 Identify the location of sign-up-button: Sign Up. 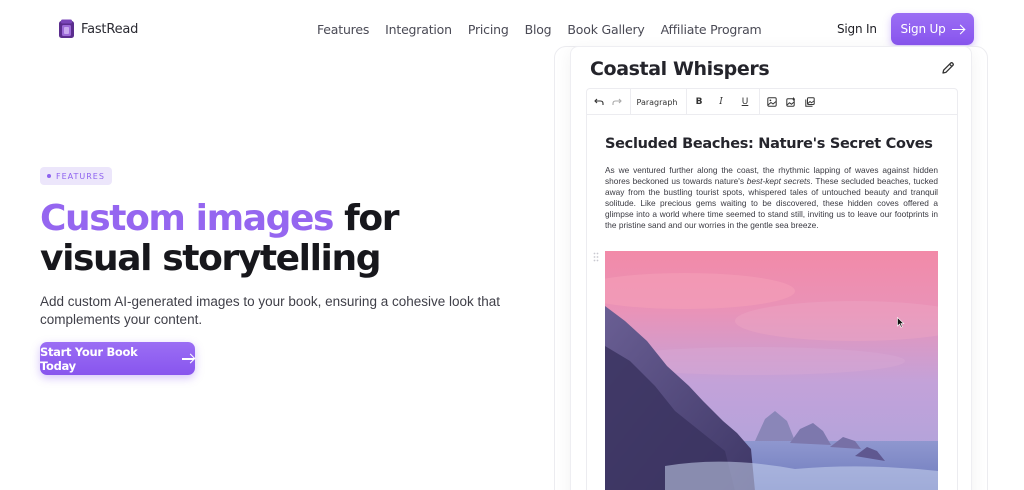
(932, 29).